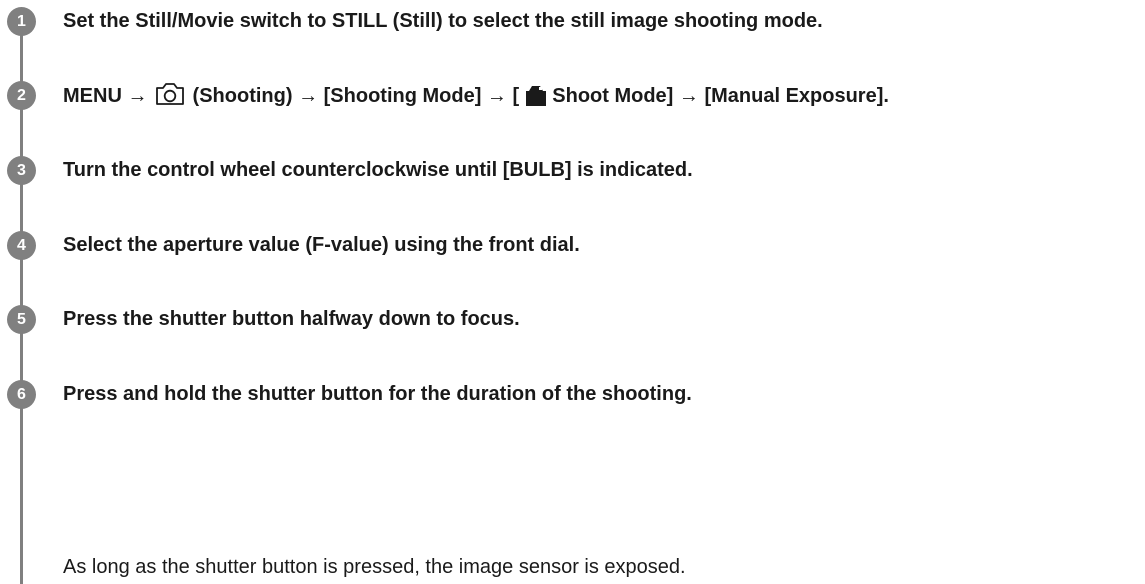  What do you see at coordinates (21, 245) in the screenshot?
I see `step-number-badge: 4` at bounding box center [21, 245].